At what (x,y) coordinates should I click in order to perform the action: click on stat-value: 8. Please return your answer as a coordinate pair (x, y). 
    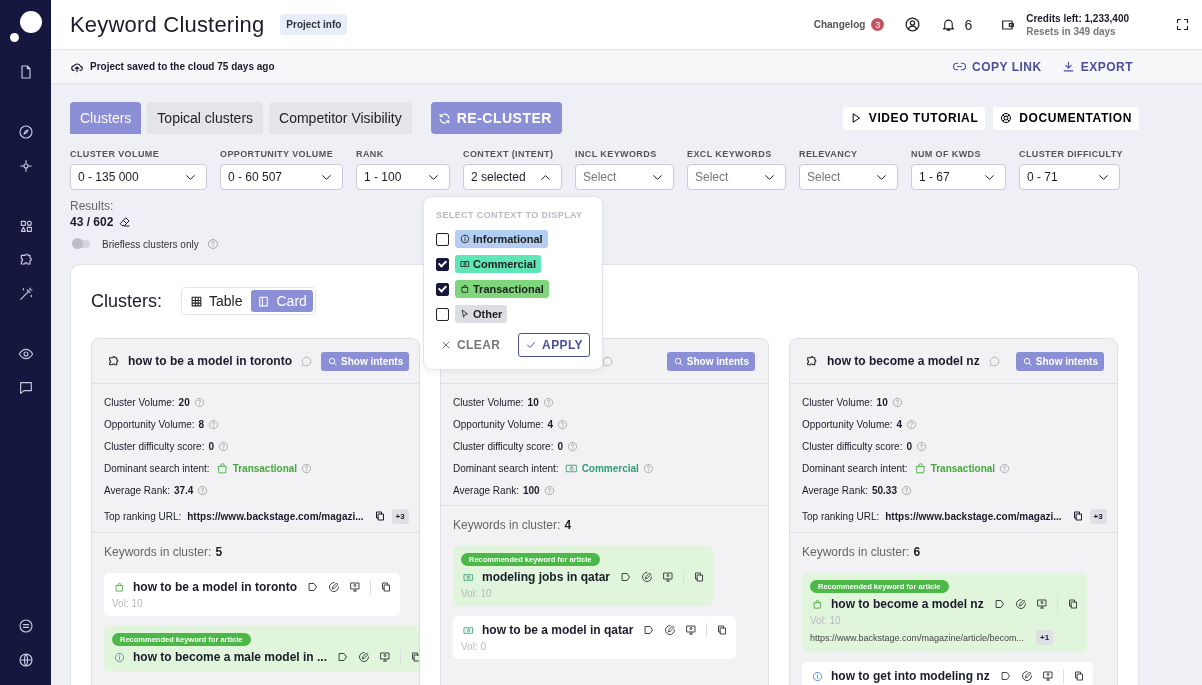
    Looking at the image, I should click on (201, 424).